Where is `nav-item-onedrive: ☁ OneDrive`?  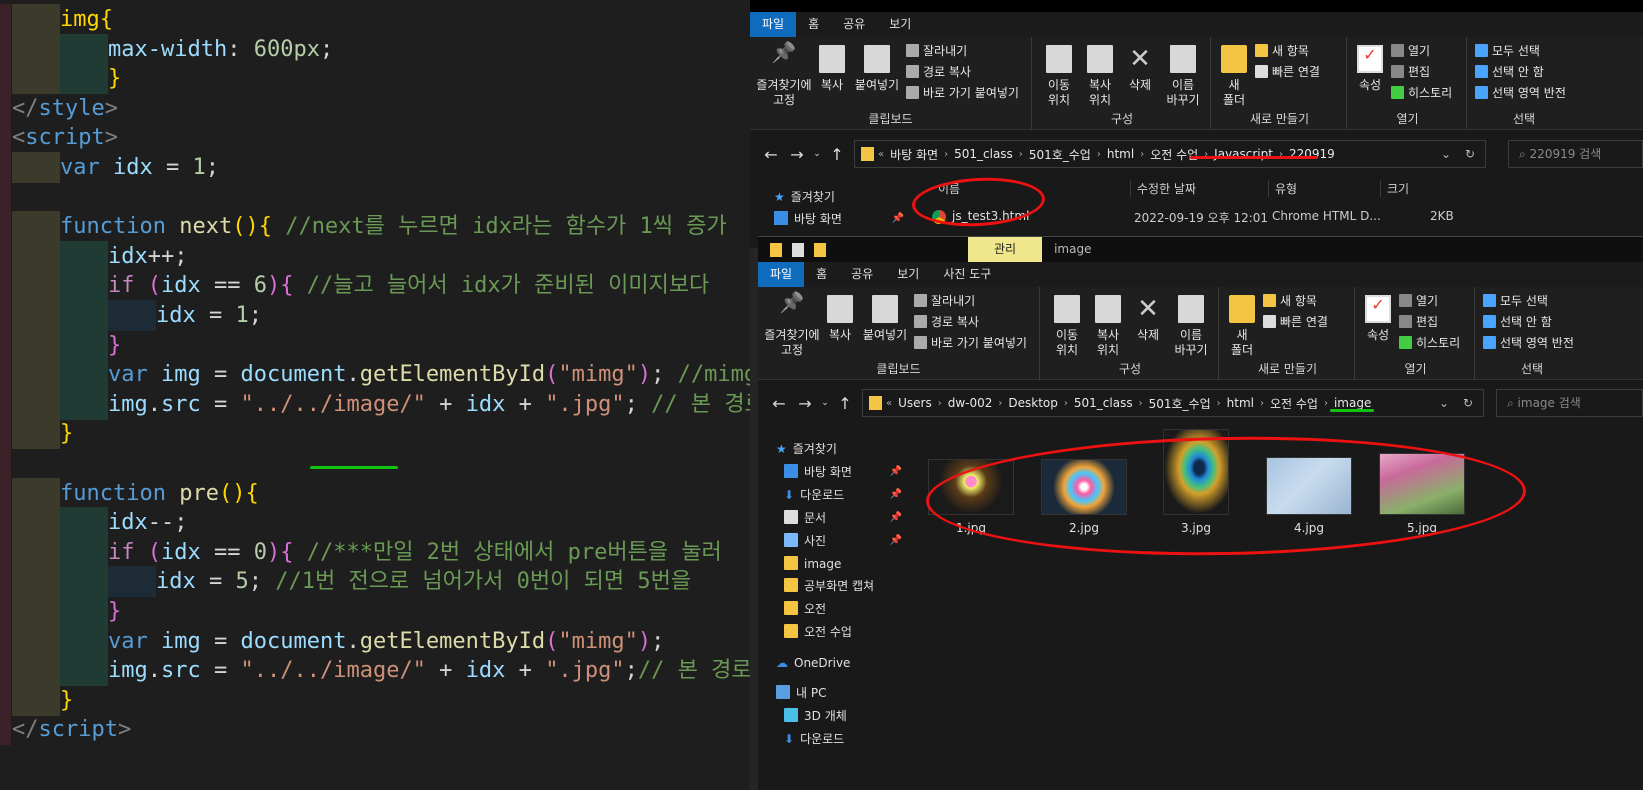 nav-item-onedrive: ☁ OneDrive is located at coordinates (813, 663).